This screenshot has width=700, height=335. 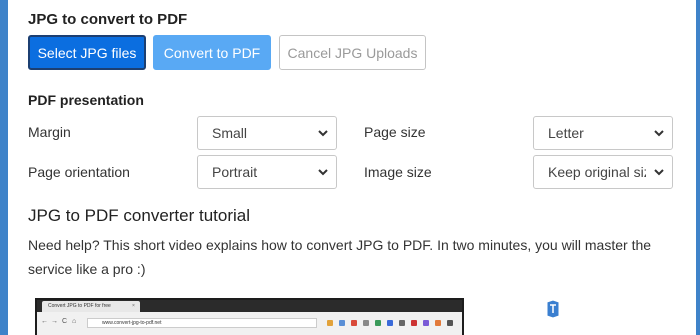 What do you see at coordinates (108, 19) in the screenshot?
I see `converter-heading: JPG to convert to PDF` at bounding box center [108, 19].